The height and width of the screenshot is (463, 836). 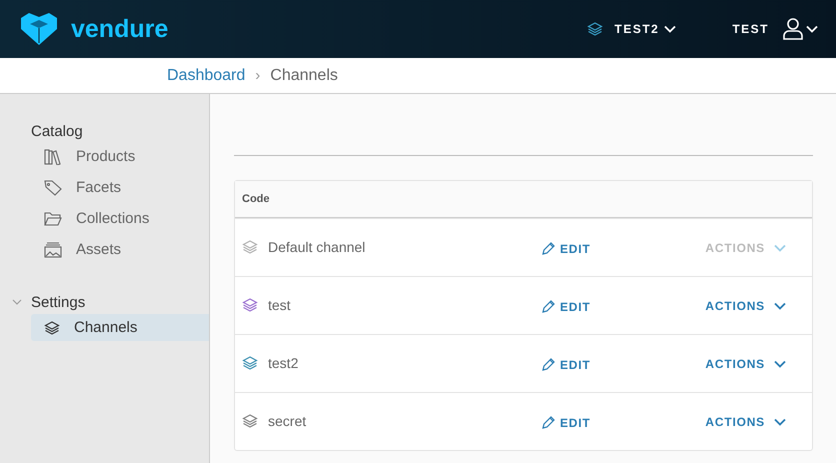 I want to click on column-header: Code, so click(x=523, y=199).